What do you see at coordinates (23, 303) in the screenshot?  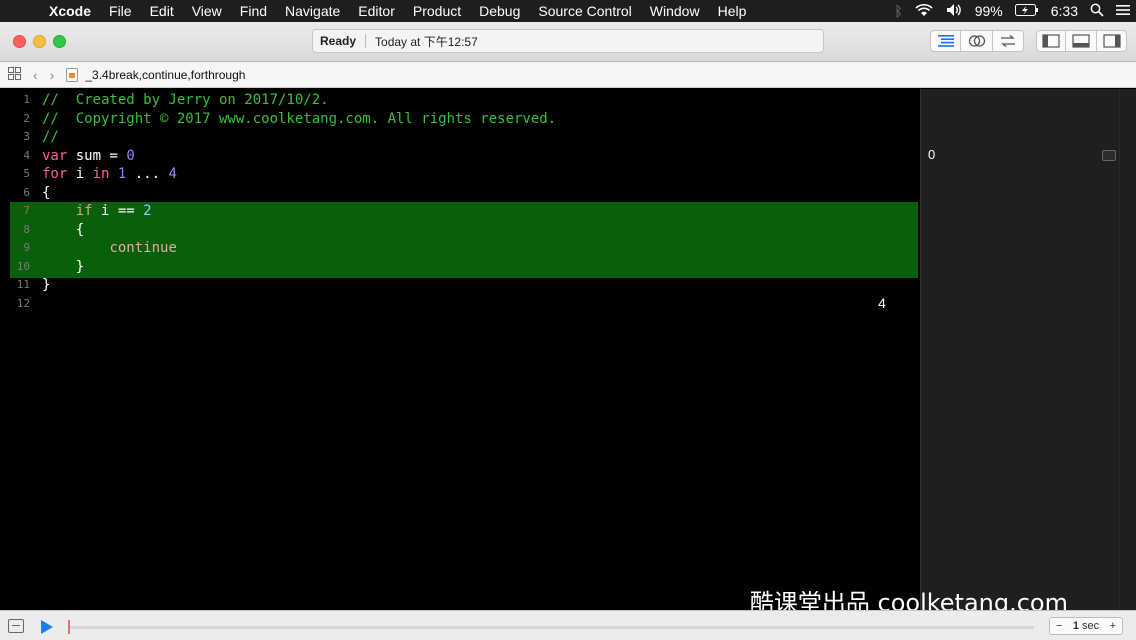 I see `line-number: 12` at bounding box center [23, 303].